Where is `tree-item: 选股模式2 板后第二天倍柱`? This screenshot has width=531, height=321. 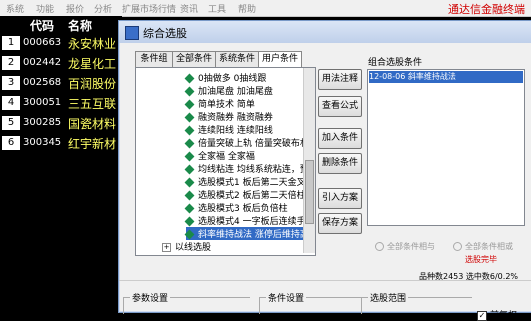 tree-item: 选股模式2 板后第二天倍柱 is located at coordinates (245, 194).